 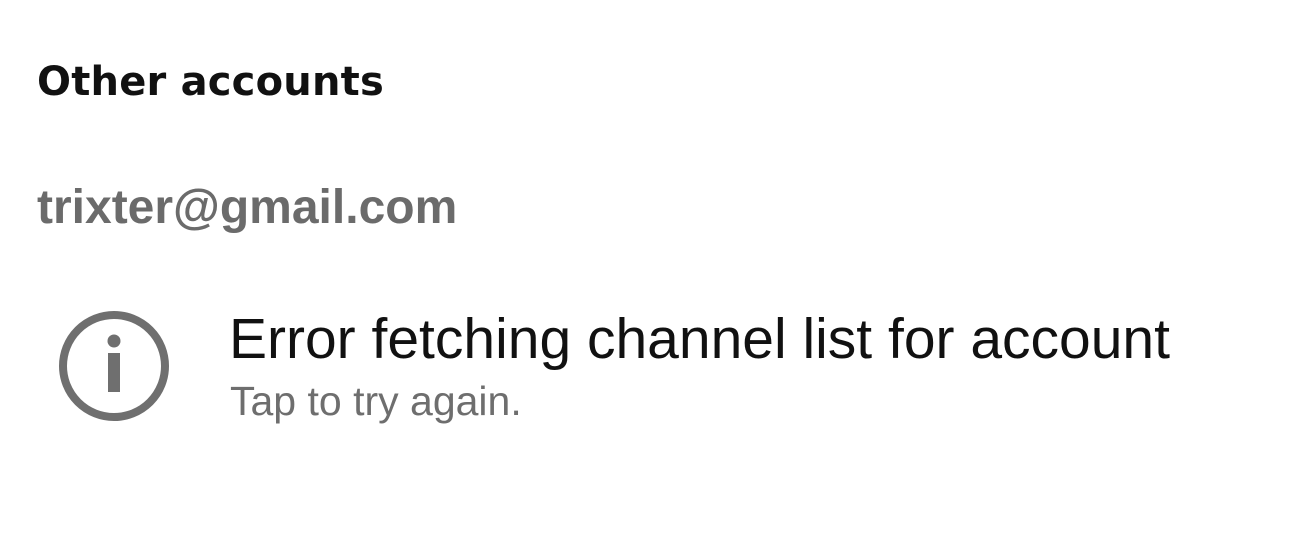 I want to click on error-subtitle: Tap to try again., so click(x=376, y=401).